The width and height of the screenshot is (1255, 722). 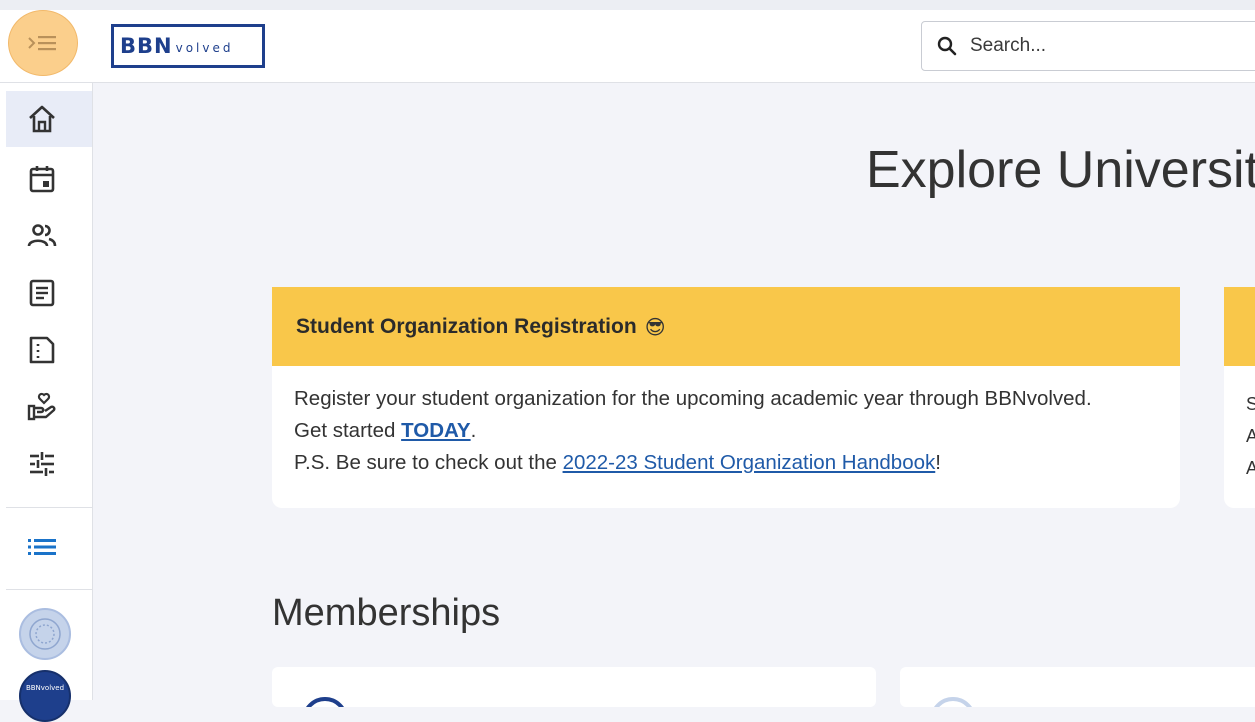 I want to click on search-box, so click(x=1088, y=46).